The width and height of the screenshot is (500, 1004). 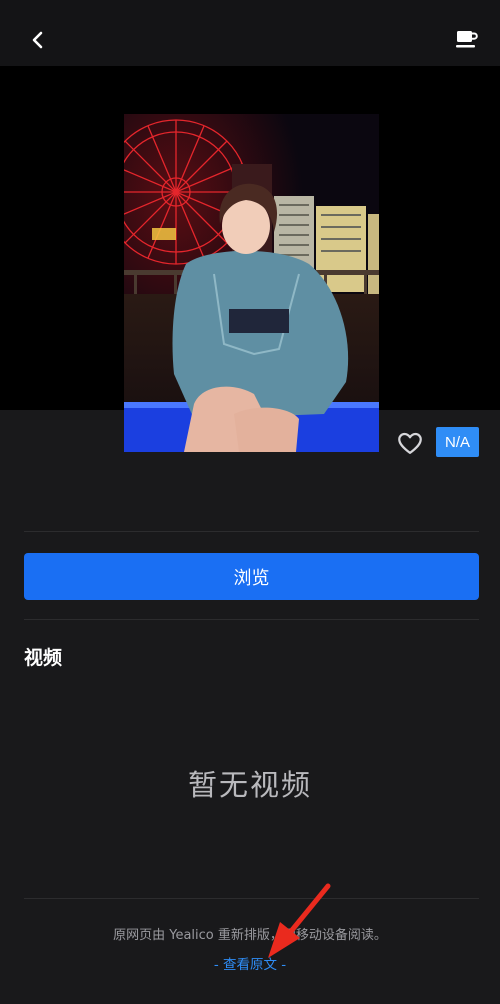 I want to click on chevron-left-icon, so click(x=37, y=40).